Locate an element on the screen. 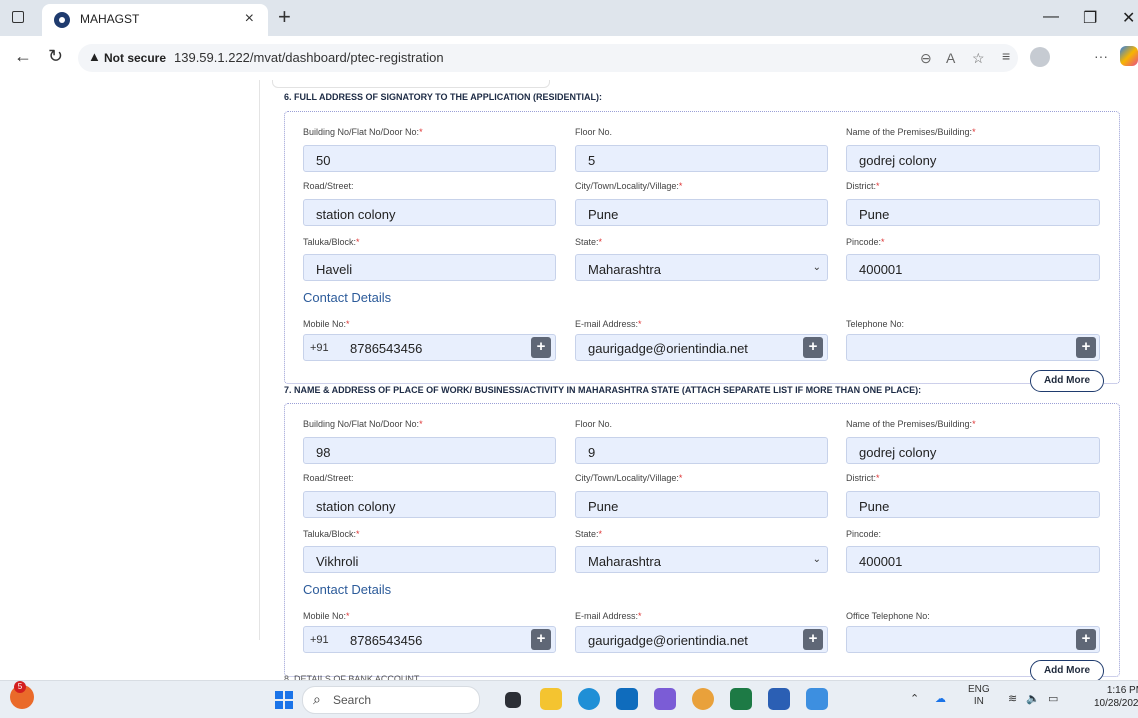 This screenshot has width=1138, height=718. previous-field-partial is located at coordinates (411, 84).